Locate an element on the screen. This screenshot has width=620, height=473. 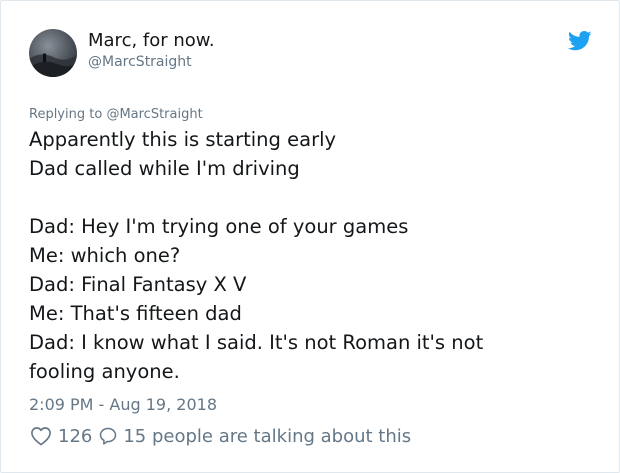
reply-mention-link: @MarcStraight is located at coordinates (154, 114).